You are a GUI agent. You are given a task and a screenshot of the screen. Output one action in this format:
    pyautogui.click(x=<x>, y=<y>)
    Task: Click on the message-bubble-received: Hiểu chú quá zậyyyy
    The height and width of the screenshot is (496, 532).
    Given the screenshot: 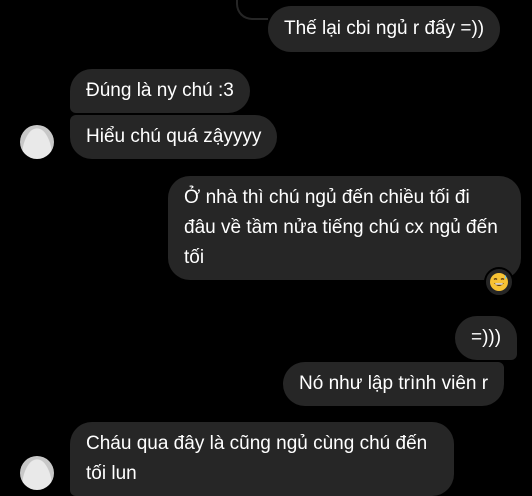 What is the action you would take?
    pyautogui.click(x=174, y=137)
    